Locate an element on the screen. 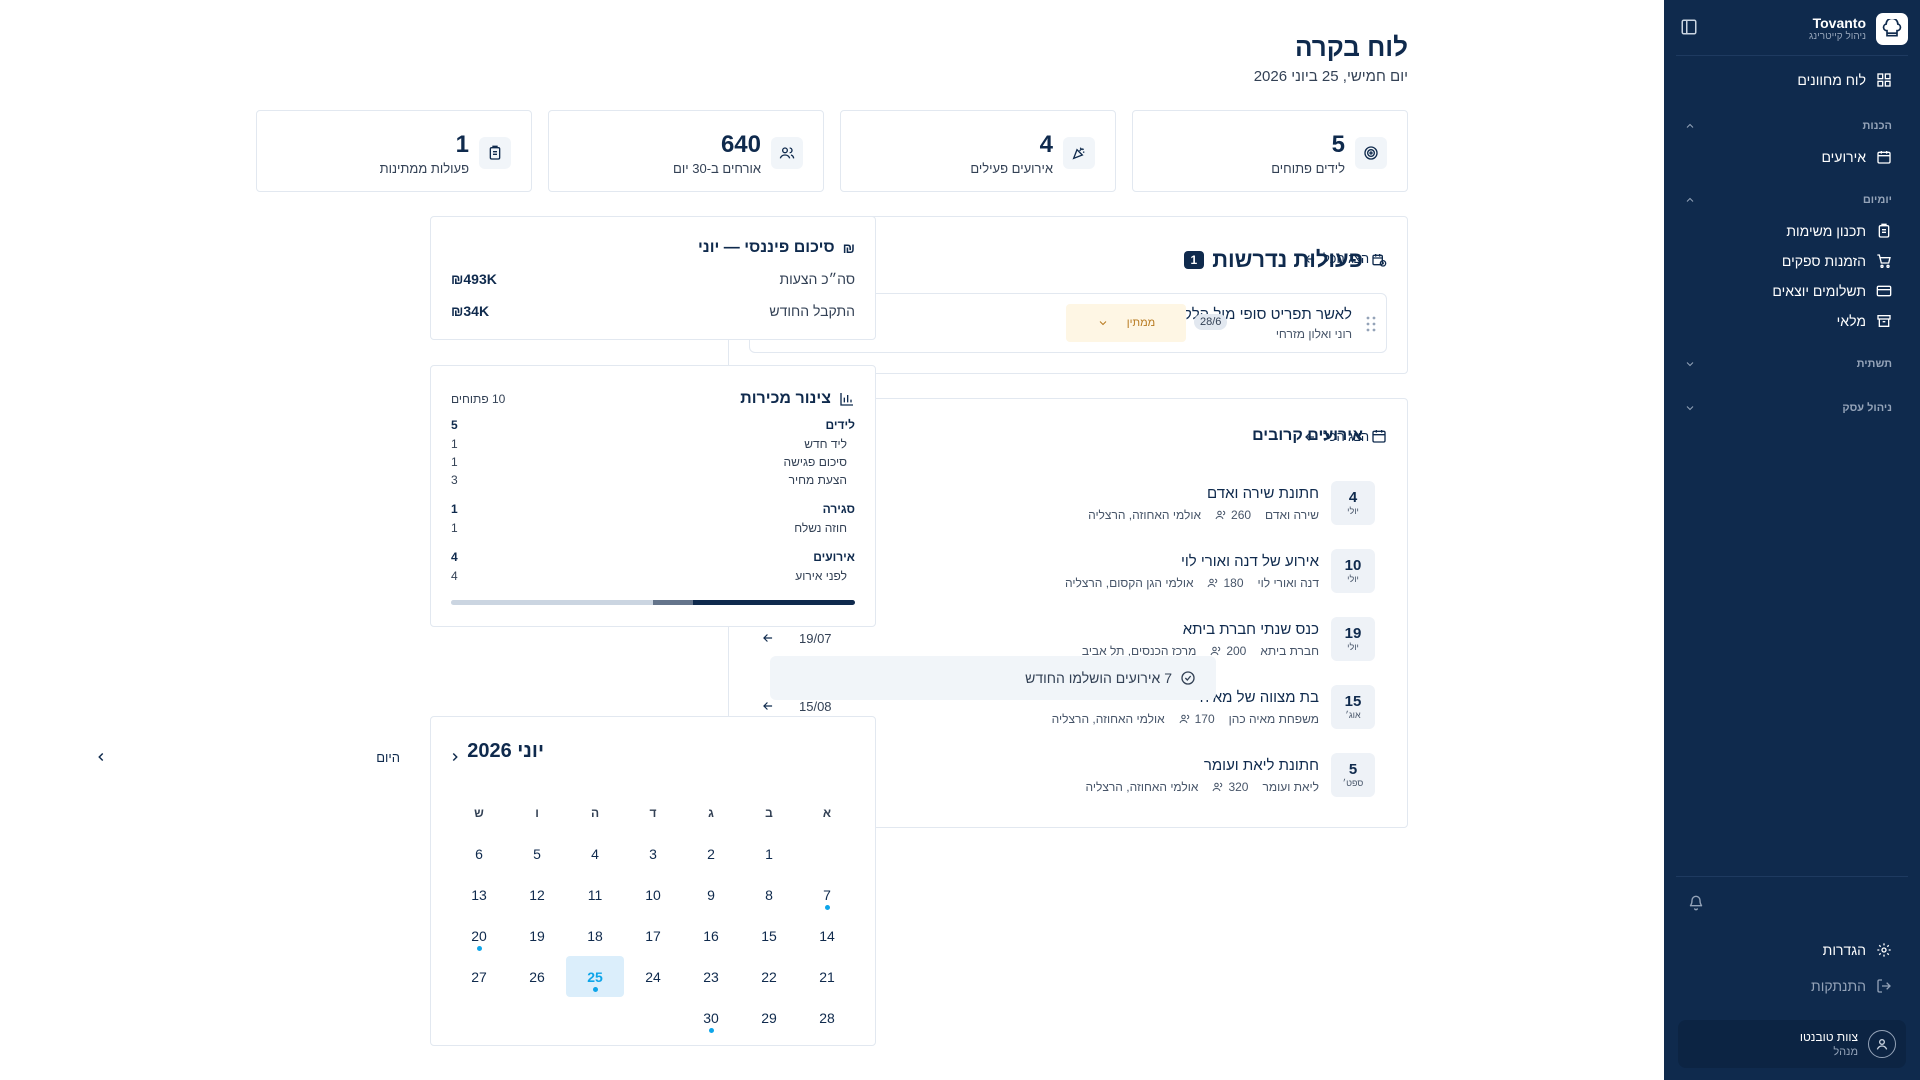 This screenshot has height=1080, width=1920. calendar-day: 18 is located at coordinates (595, 935).